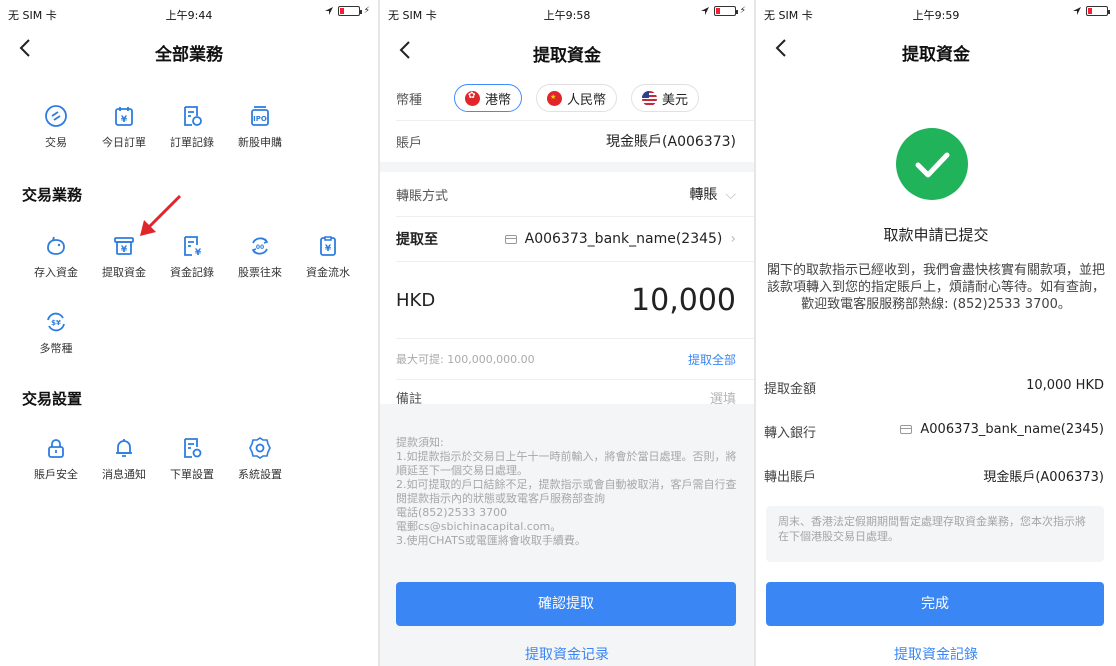  Describe the element at coordinates (56, 474) in the screenshot. I see `service-label: 賬戶安全` at that location.